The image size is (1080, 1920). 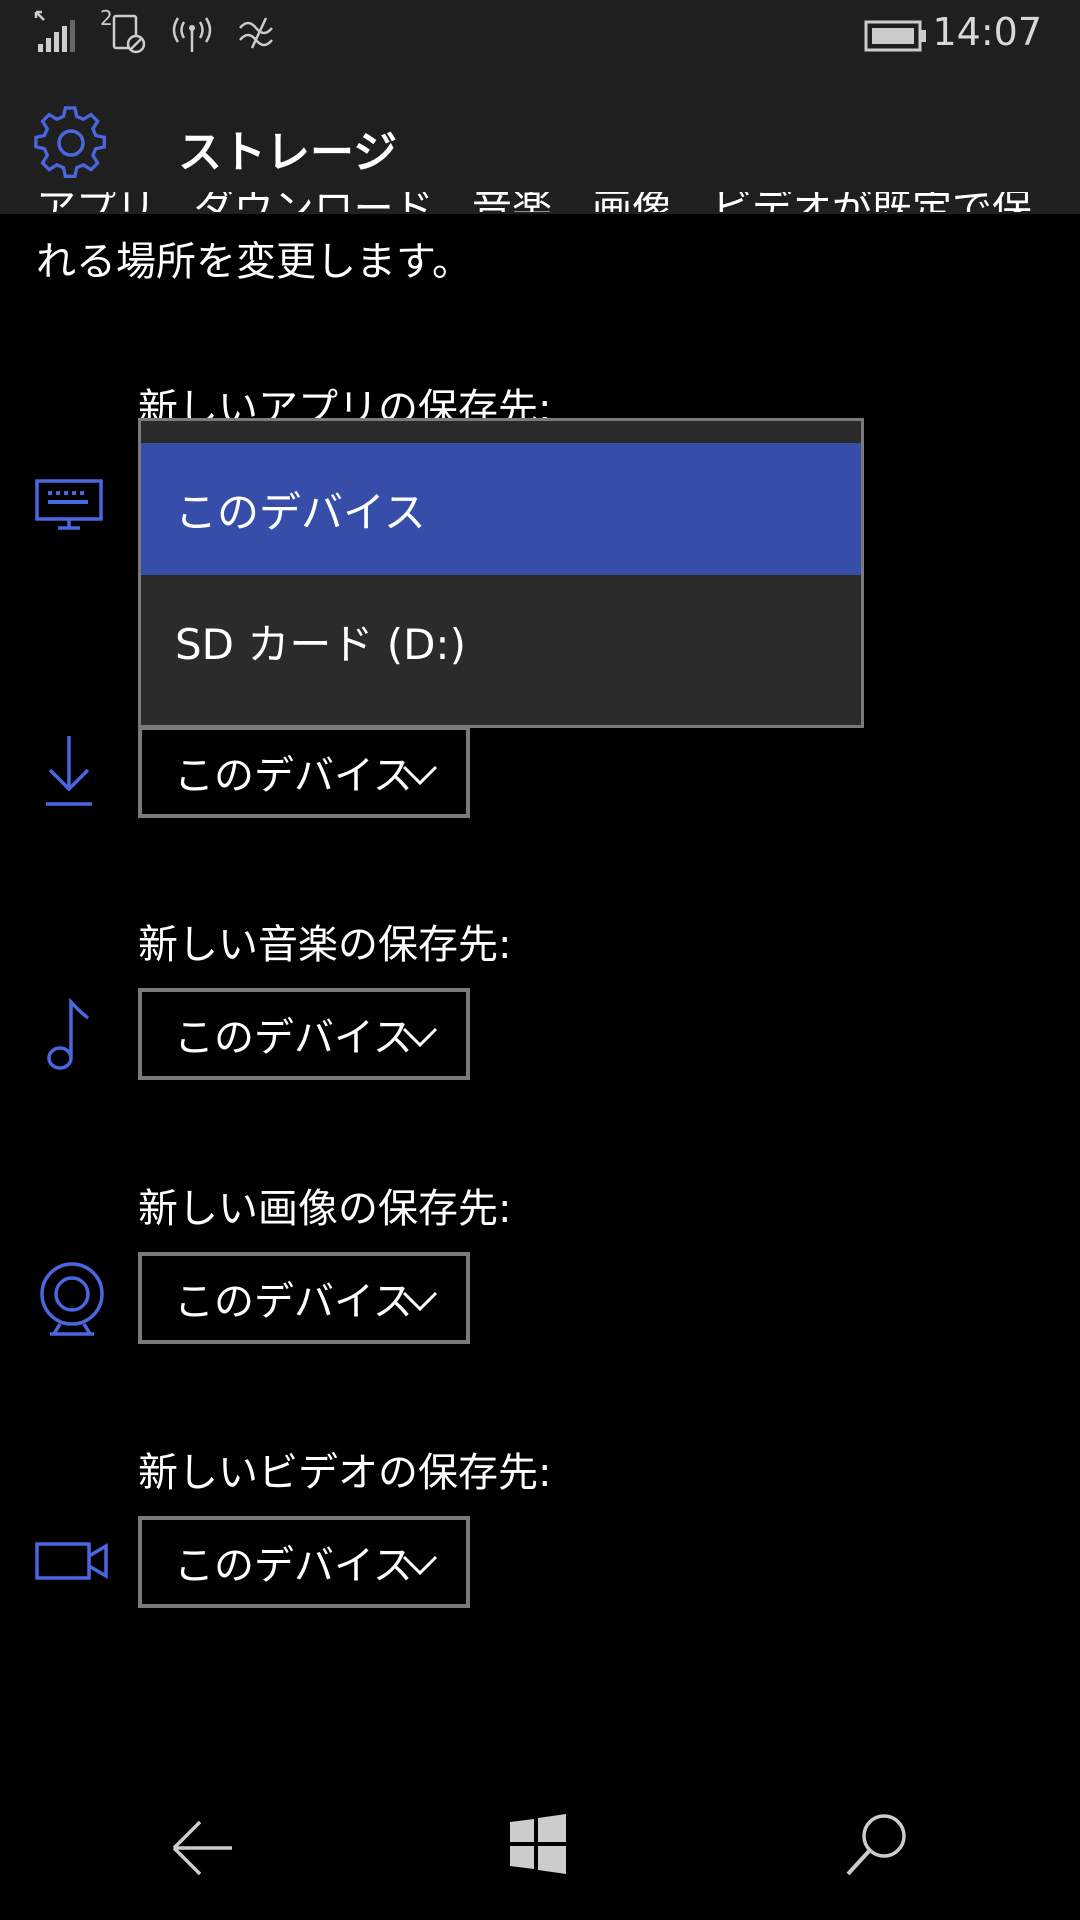 I want to click on popup-option-this-device: このデバイス, so click(x=501, y=509).